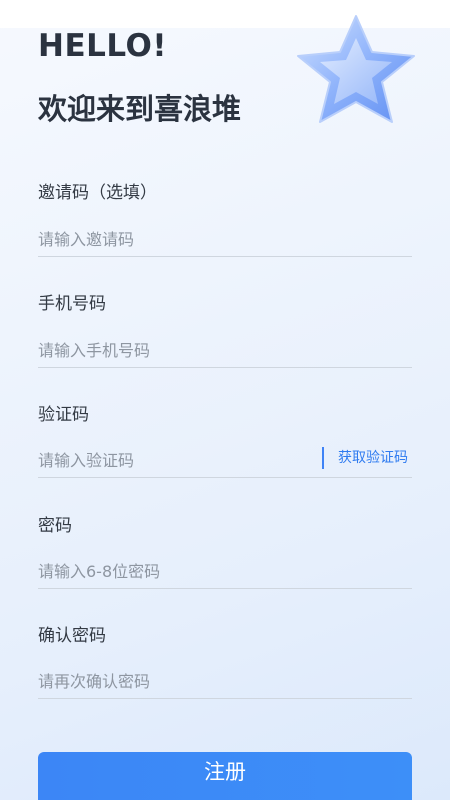 The image size is (450, 800). Describe the element at coordinates (365, 458) in the screenshot. I see `get-code-button: 获取验证码` at that location.